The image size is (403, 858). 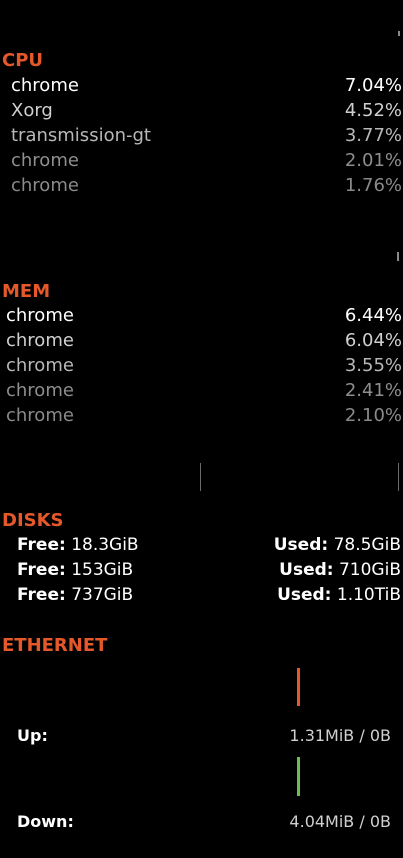 I want to click on disk-used-value: 1.10TiB, so click(x=368, y=595).